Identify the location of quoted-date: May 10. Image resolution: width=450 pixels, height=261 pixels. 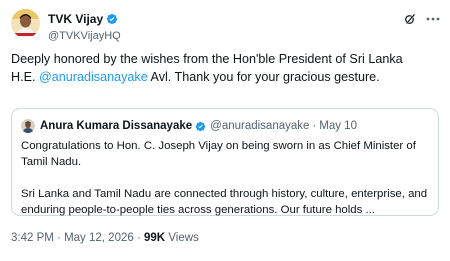
(338, 126).